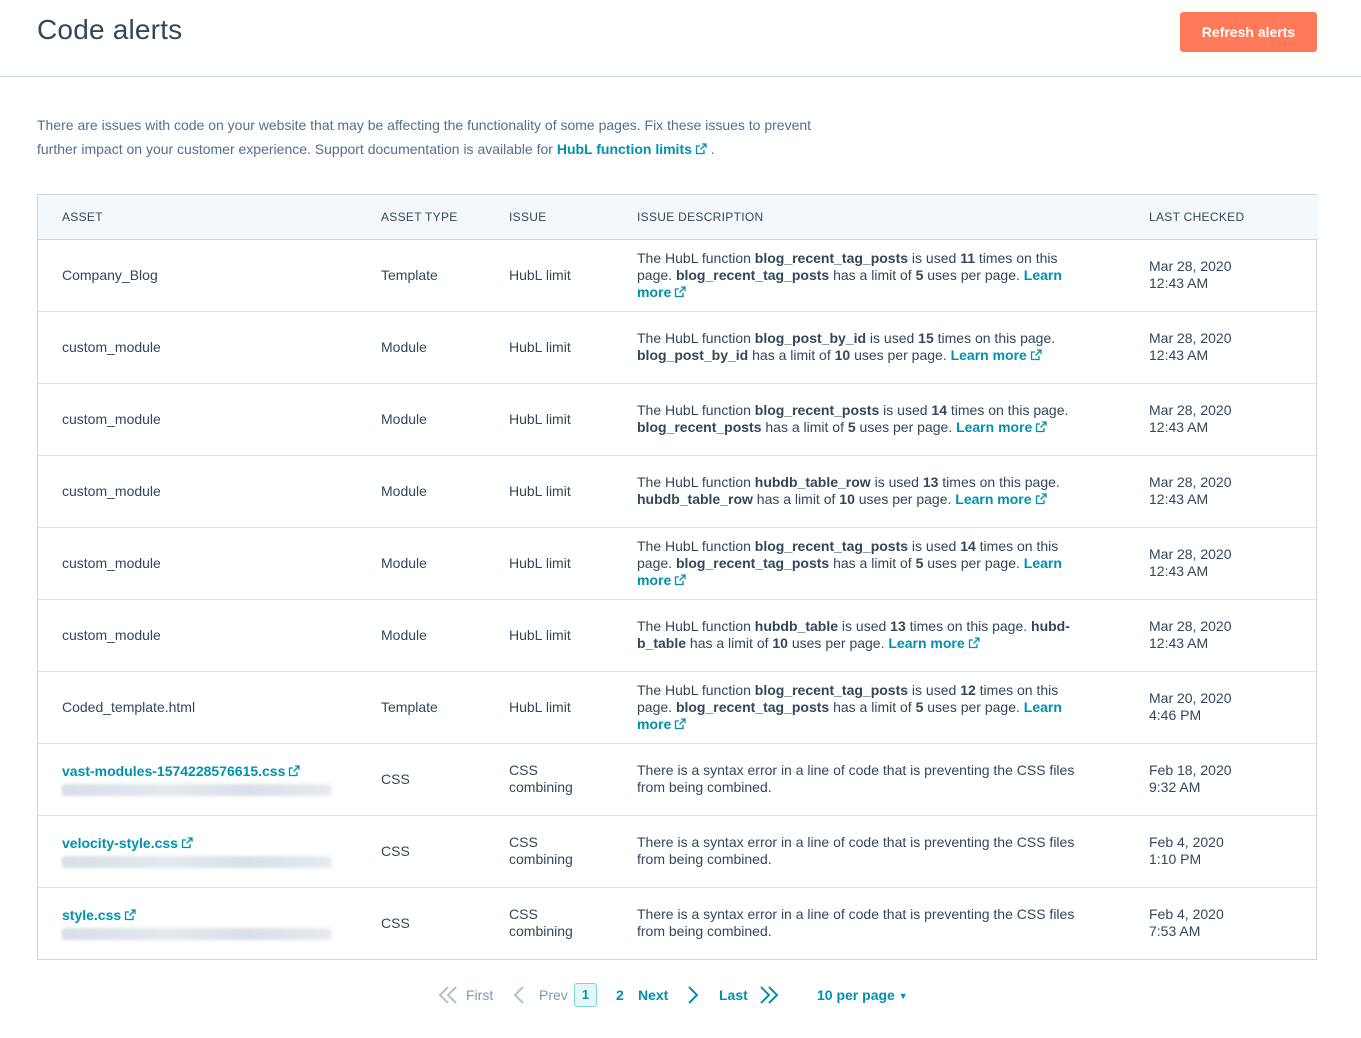  I want to click on per-page-label: 10 per page, so click(856, 995).